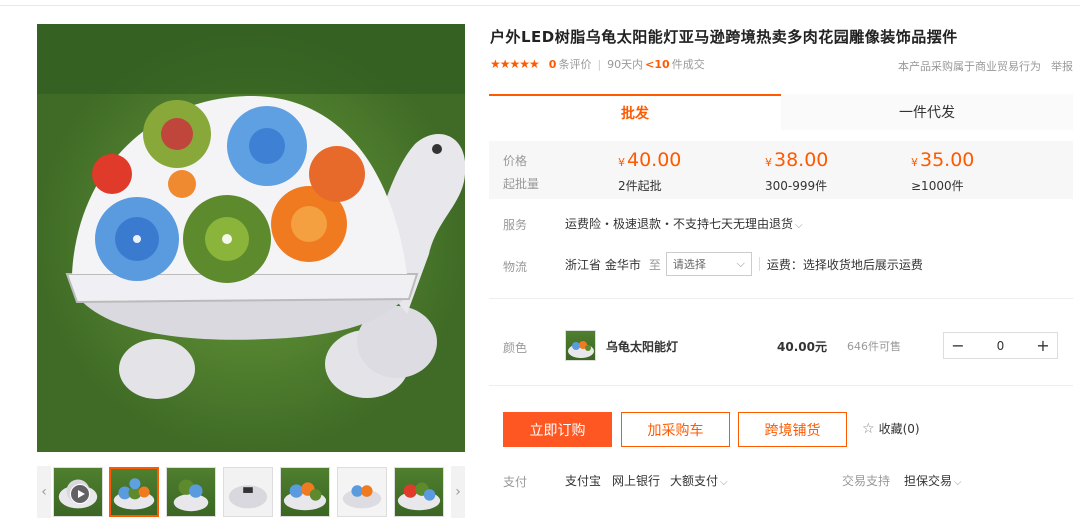  What do you see at coordinates (515, 267) in the screenshot?
I see `logistics-label: 物流` at bounding box center [515, 267].